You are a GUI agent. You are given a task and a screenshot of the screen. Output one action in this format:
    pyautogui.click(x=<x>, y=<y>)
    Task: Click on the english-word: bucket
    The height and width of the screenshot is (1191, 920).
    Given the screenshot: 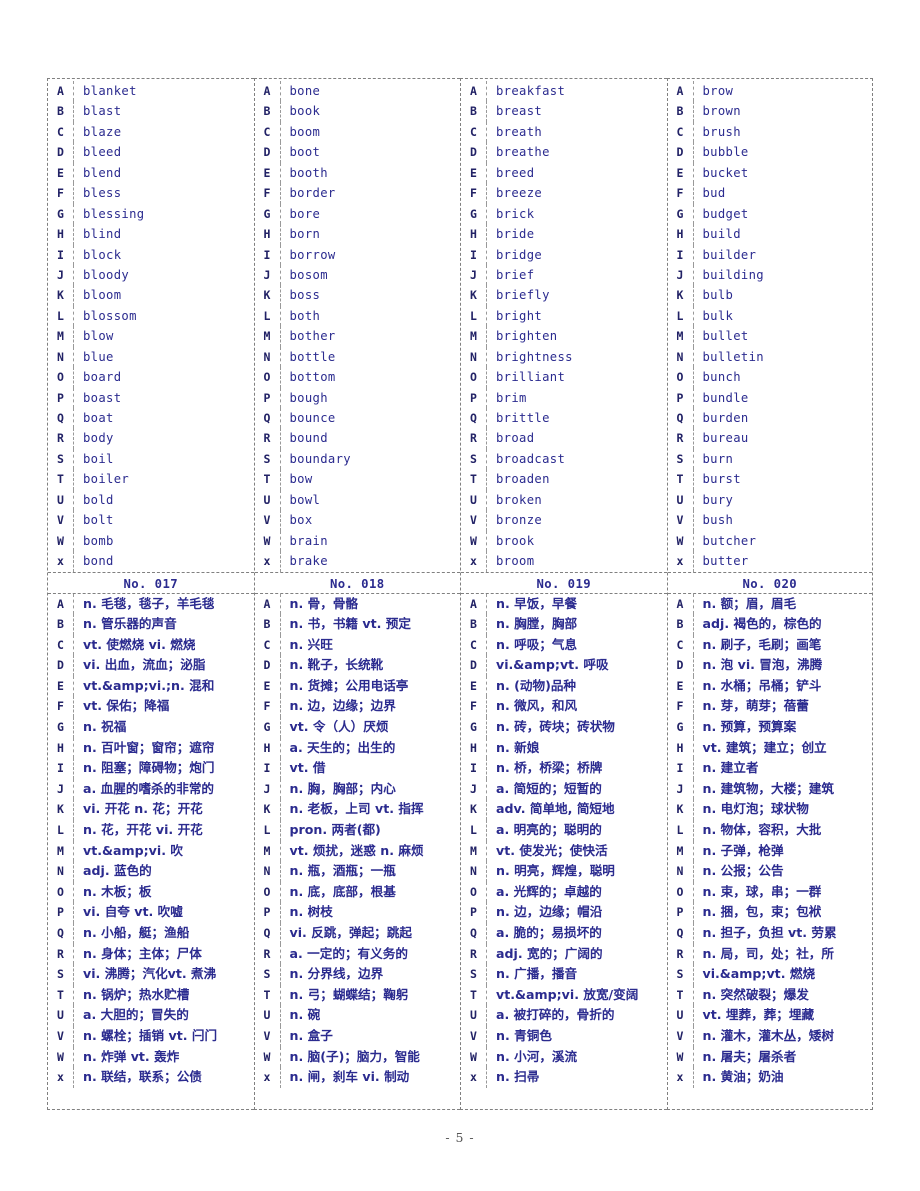 What is the action you would take?
    pyautogui.click(x=725, y=172)
    